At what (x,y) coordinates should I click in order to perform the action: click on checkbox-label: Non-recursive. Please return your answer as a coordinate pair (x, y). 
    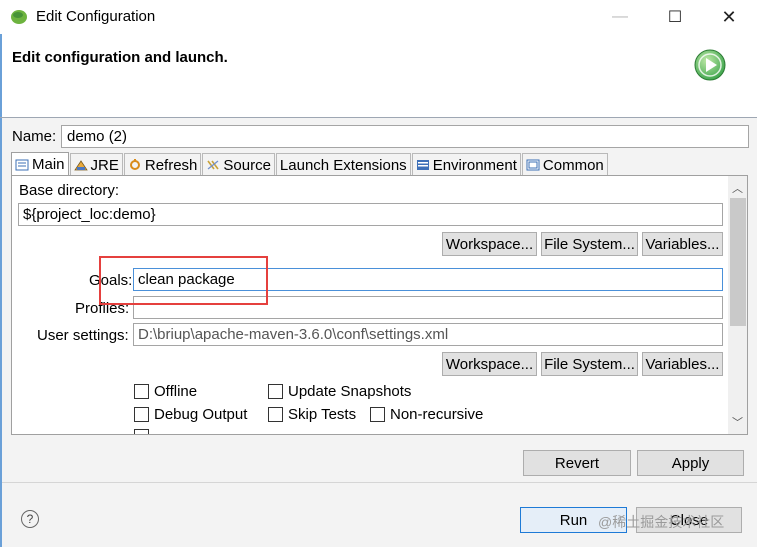
    Looking at the image, I should click on (437, 414).